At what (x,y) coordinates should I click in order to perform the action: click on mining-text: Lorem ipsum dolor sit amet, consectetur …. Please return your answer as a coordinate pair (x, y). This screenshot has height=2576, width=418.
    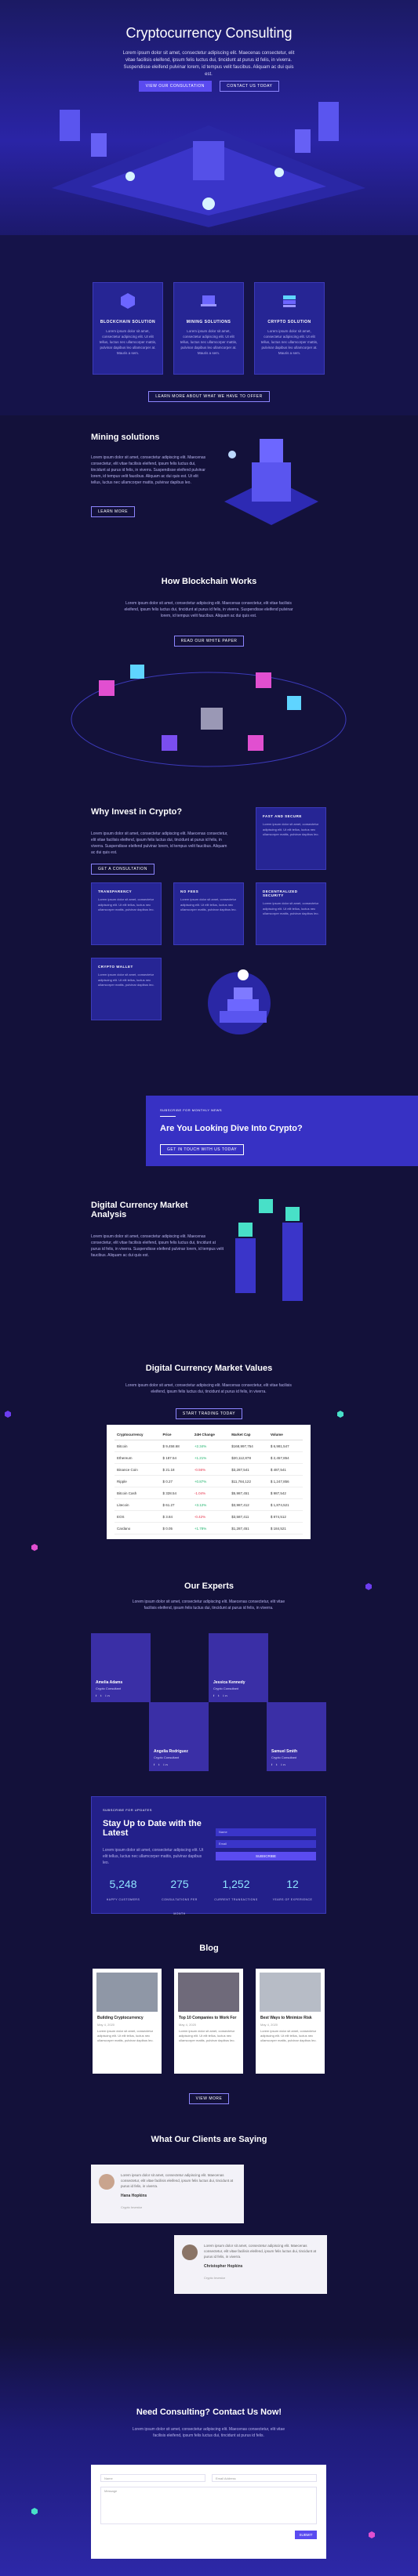
    Looking at the image, I should click on (148, 470).